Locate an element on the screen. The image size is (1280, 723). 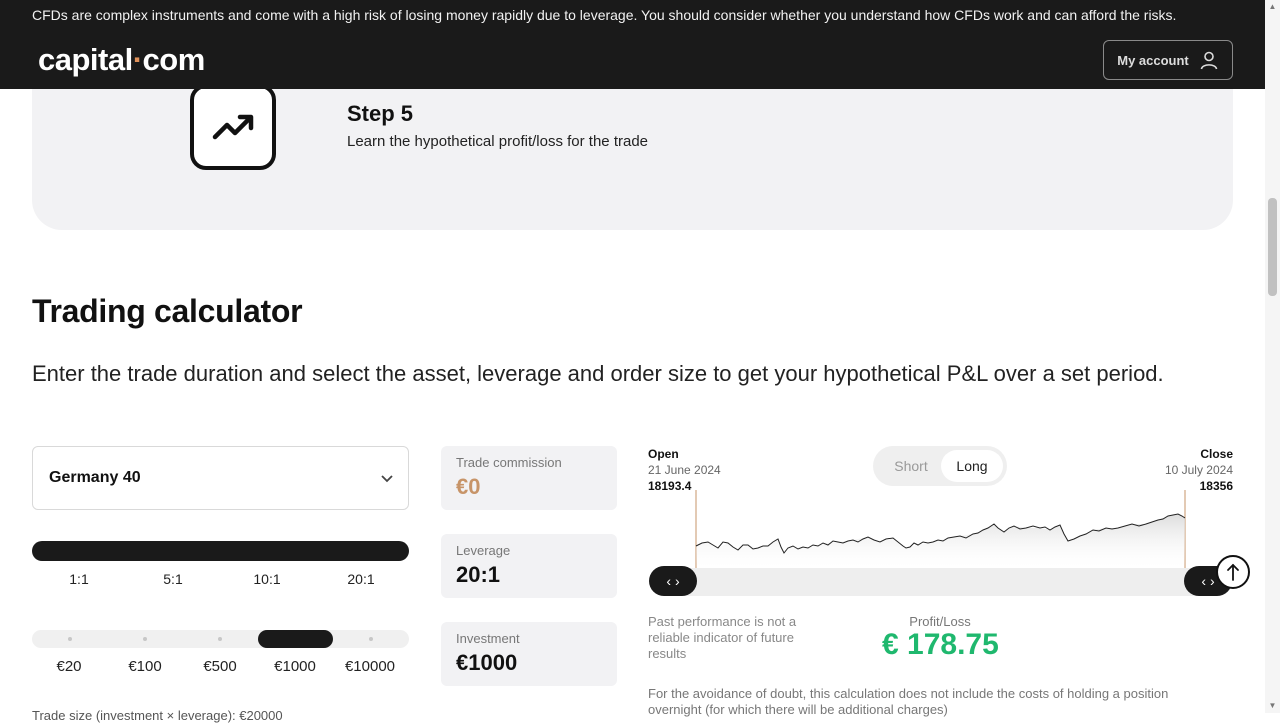
close-date: 10 July 2024 is located at coordinates (1198, 470).